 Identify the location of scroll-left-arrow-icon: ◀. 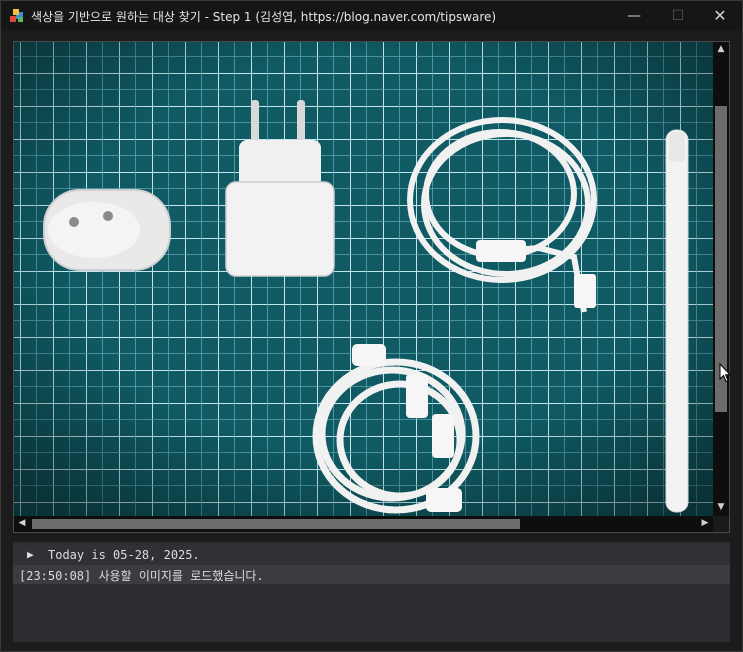
(22, 524).